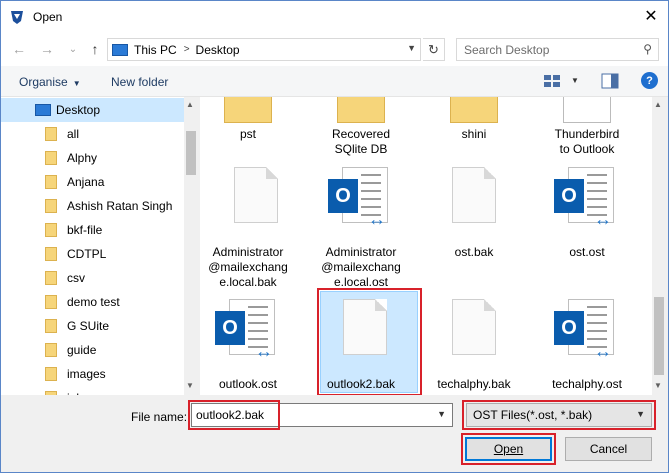 The height and width of the screenshot is (473, 669). I want to click on sidebar-item-guide: guide, so click(92, 350).